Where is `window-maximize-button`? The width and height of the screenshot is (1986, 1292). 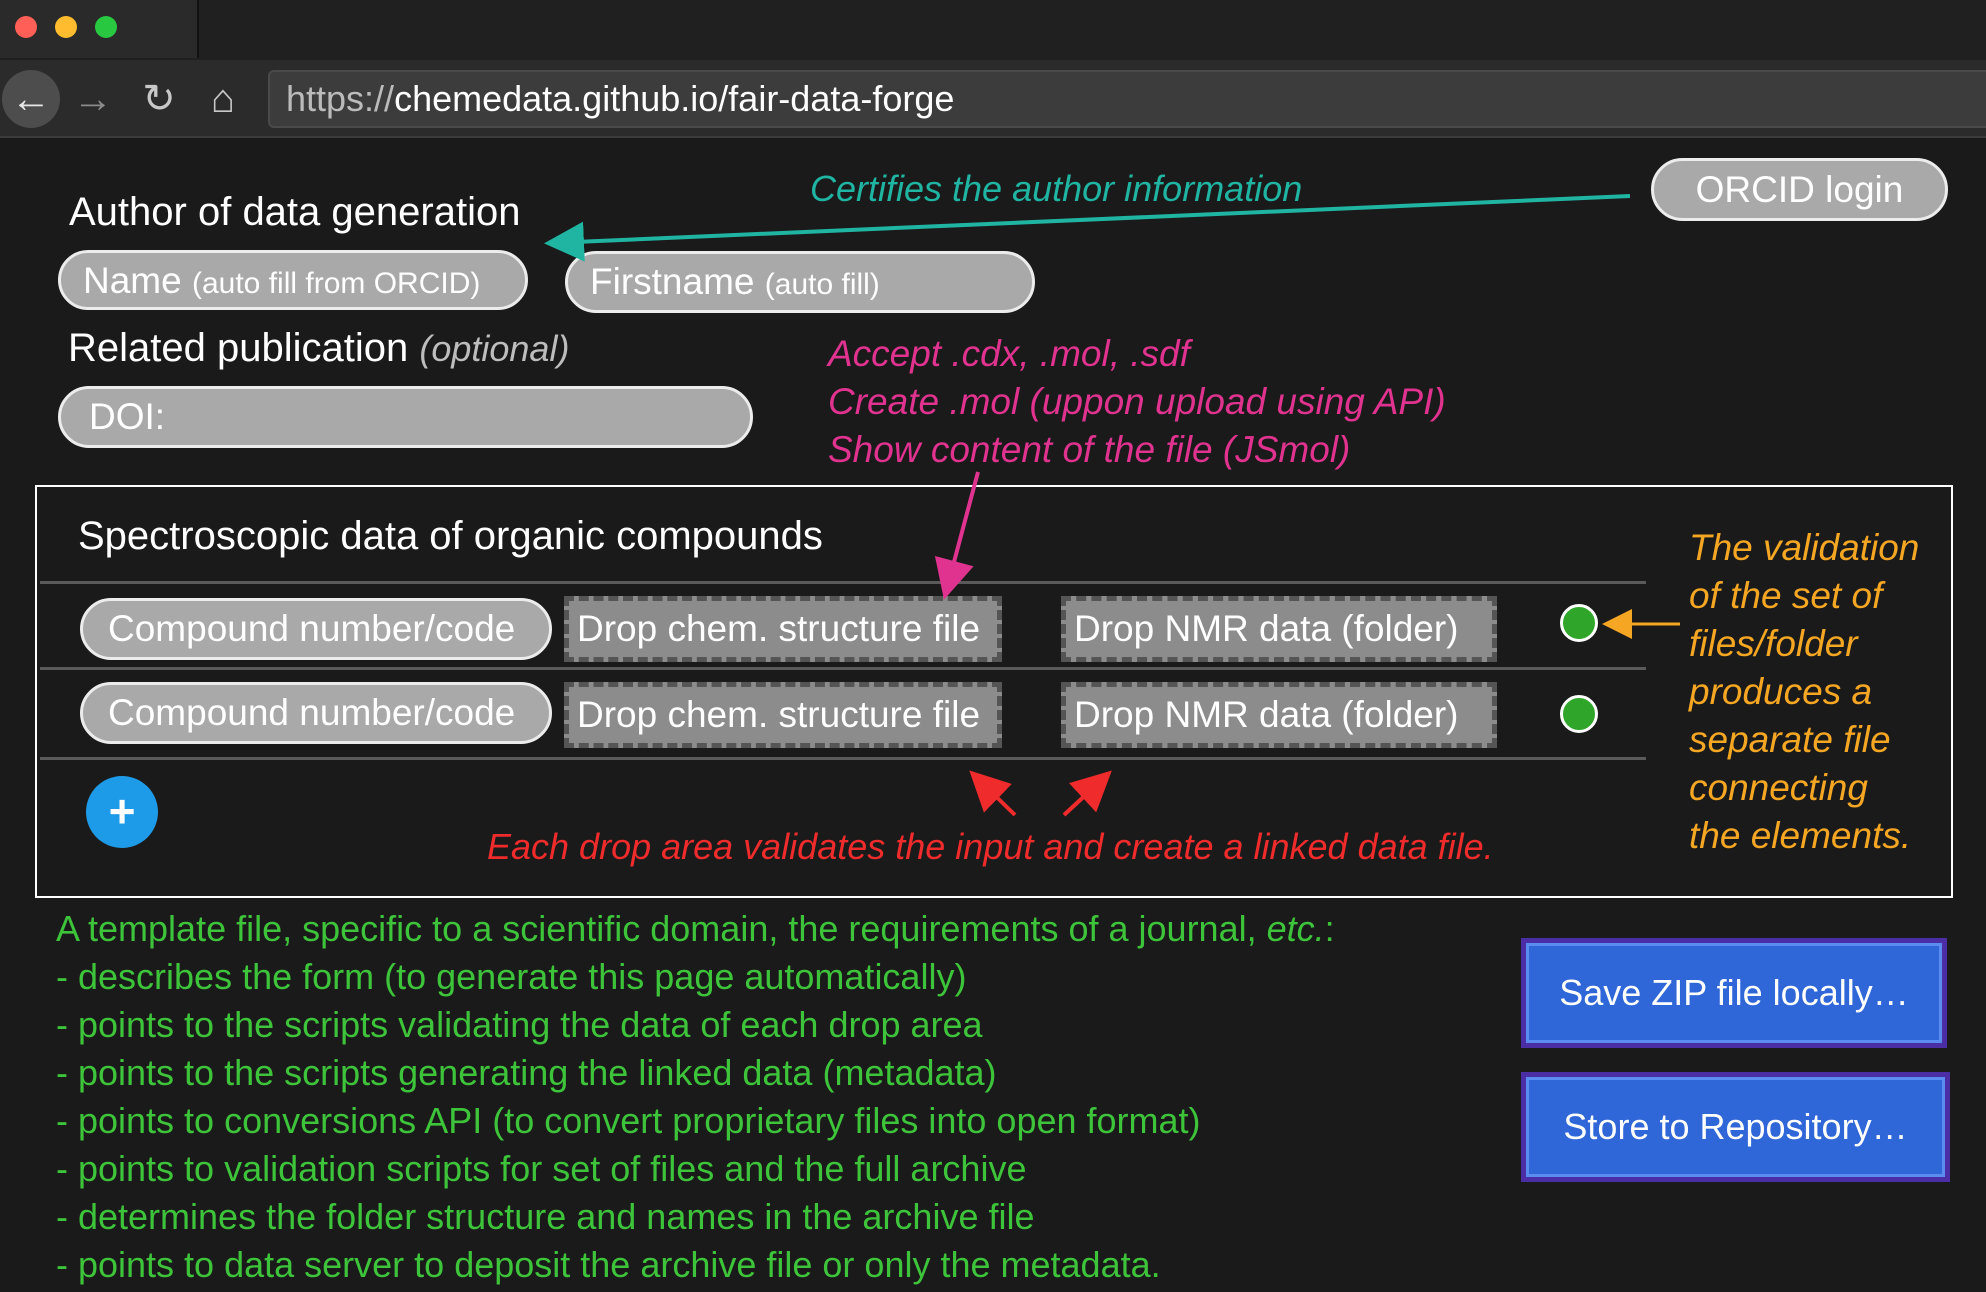
window-maximize-button is located at coordinates (106, 27).